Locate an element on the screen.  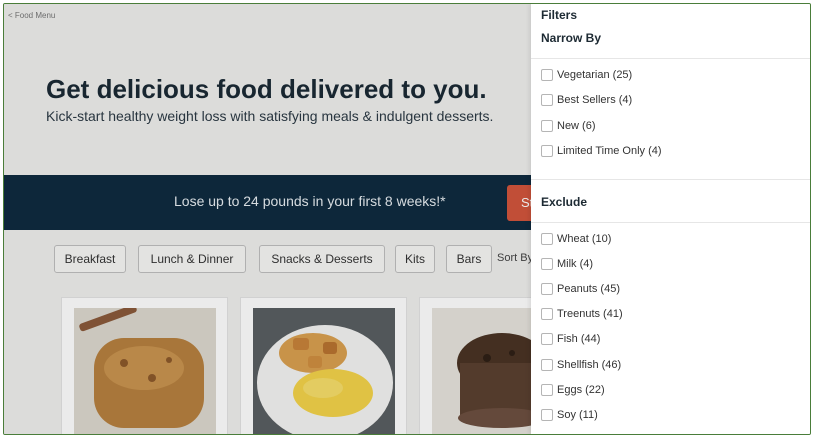
exclude-option-label: Treenuts (41) is located at coordinates (590, 314).